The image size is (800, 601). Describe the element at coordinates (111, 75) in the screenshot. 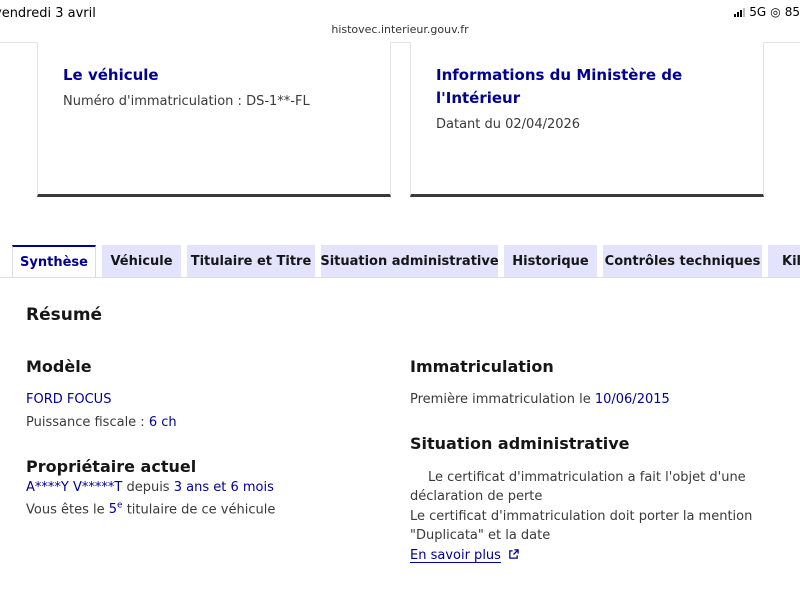

I see `vehicle-card-title: Le véhicule` at that location.